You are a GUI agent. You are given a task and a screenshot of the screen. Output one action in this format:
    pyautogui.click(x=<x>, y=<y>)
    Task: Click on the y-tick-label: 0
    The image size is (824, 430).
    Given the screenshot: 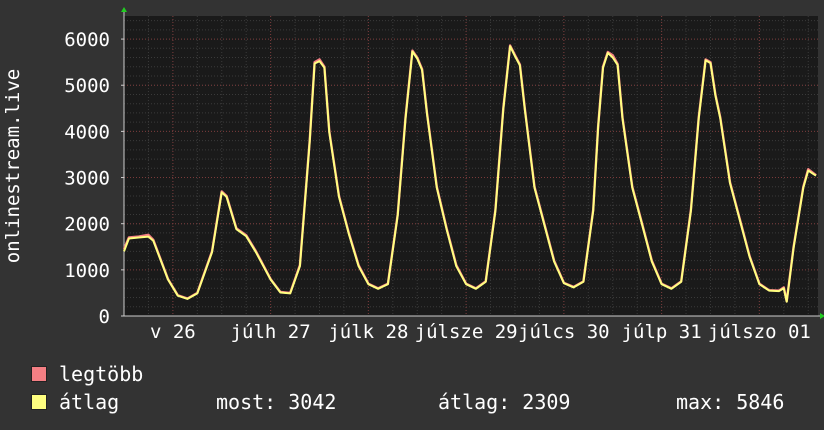 What is the action you would take?
    pyautogui.click(x=104, y=317)
    